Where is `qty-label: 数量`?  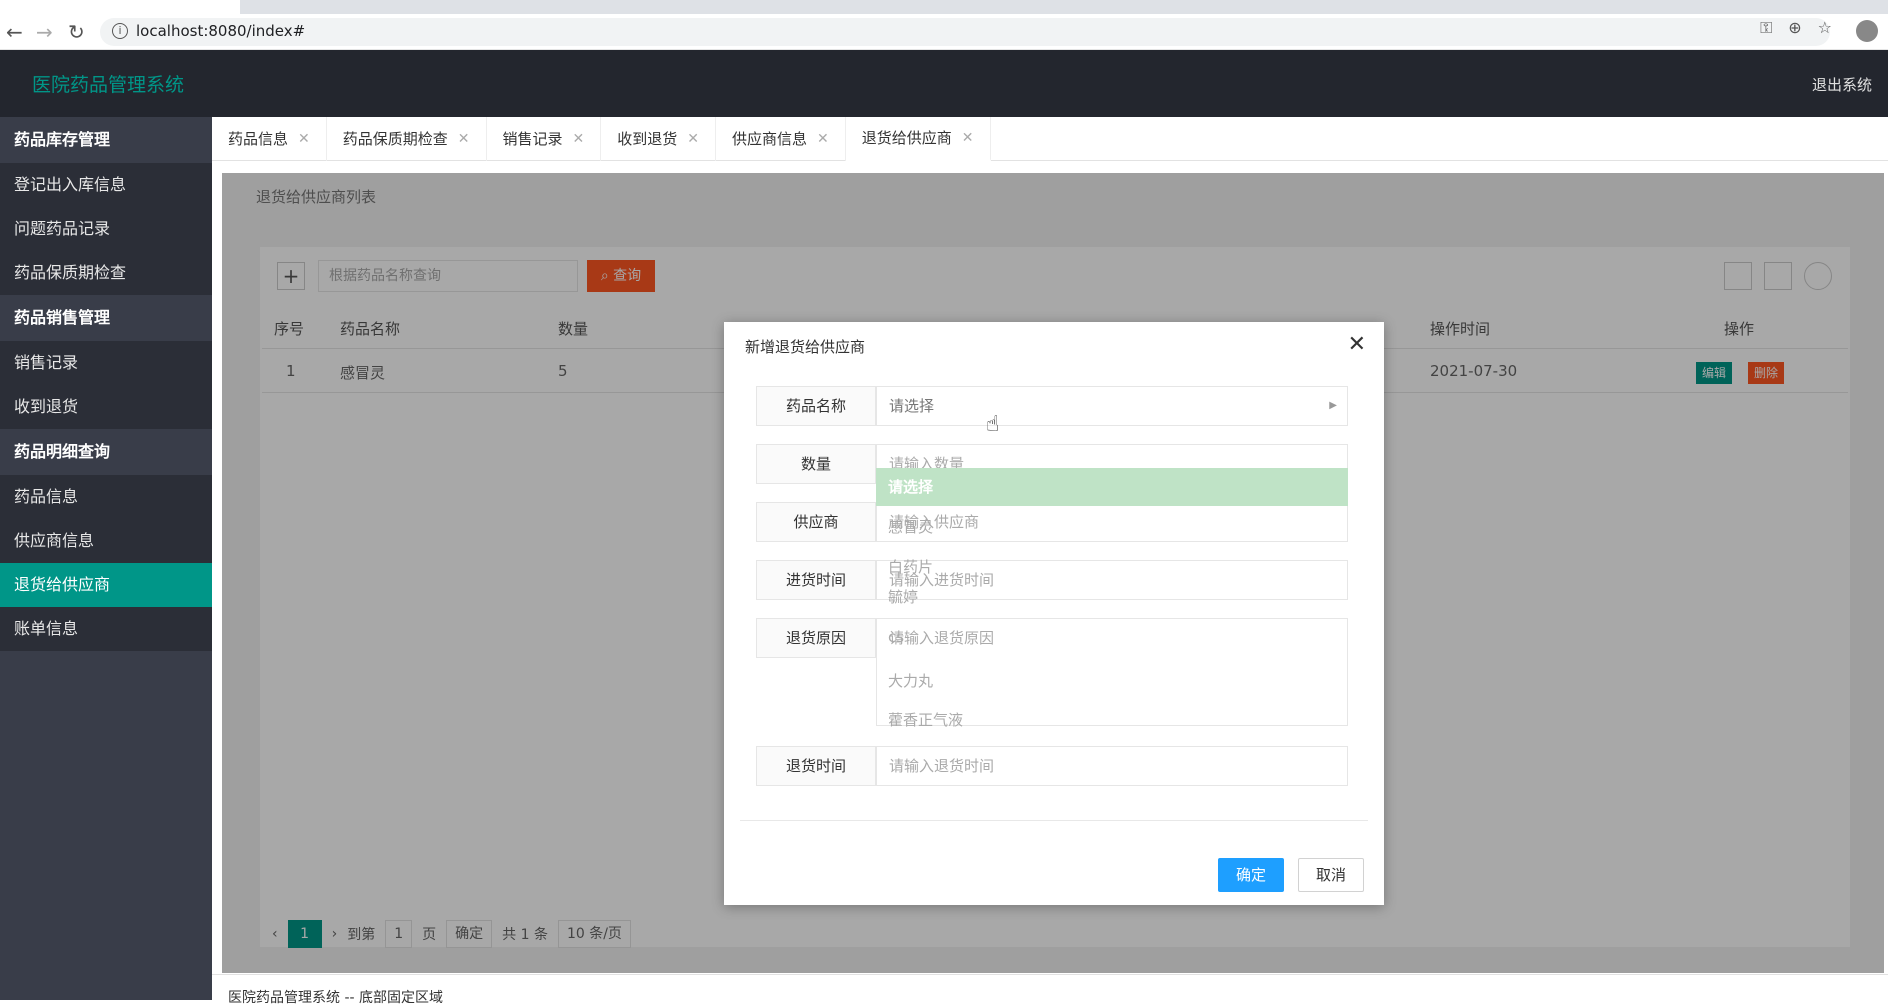 qty-label: 数量 is located at coordinates (816, 464).